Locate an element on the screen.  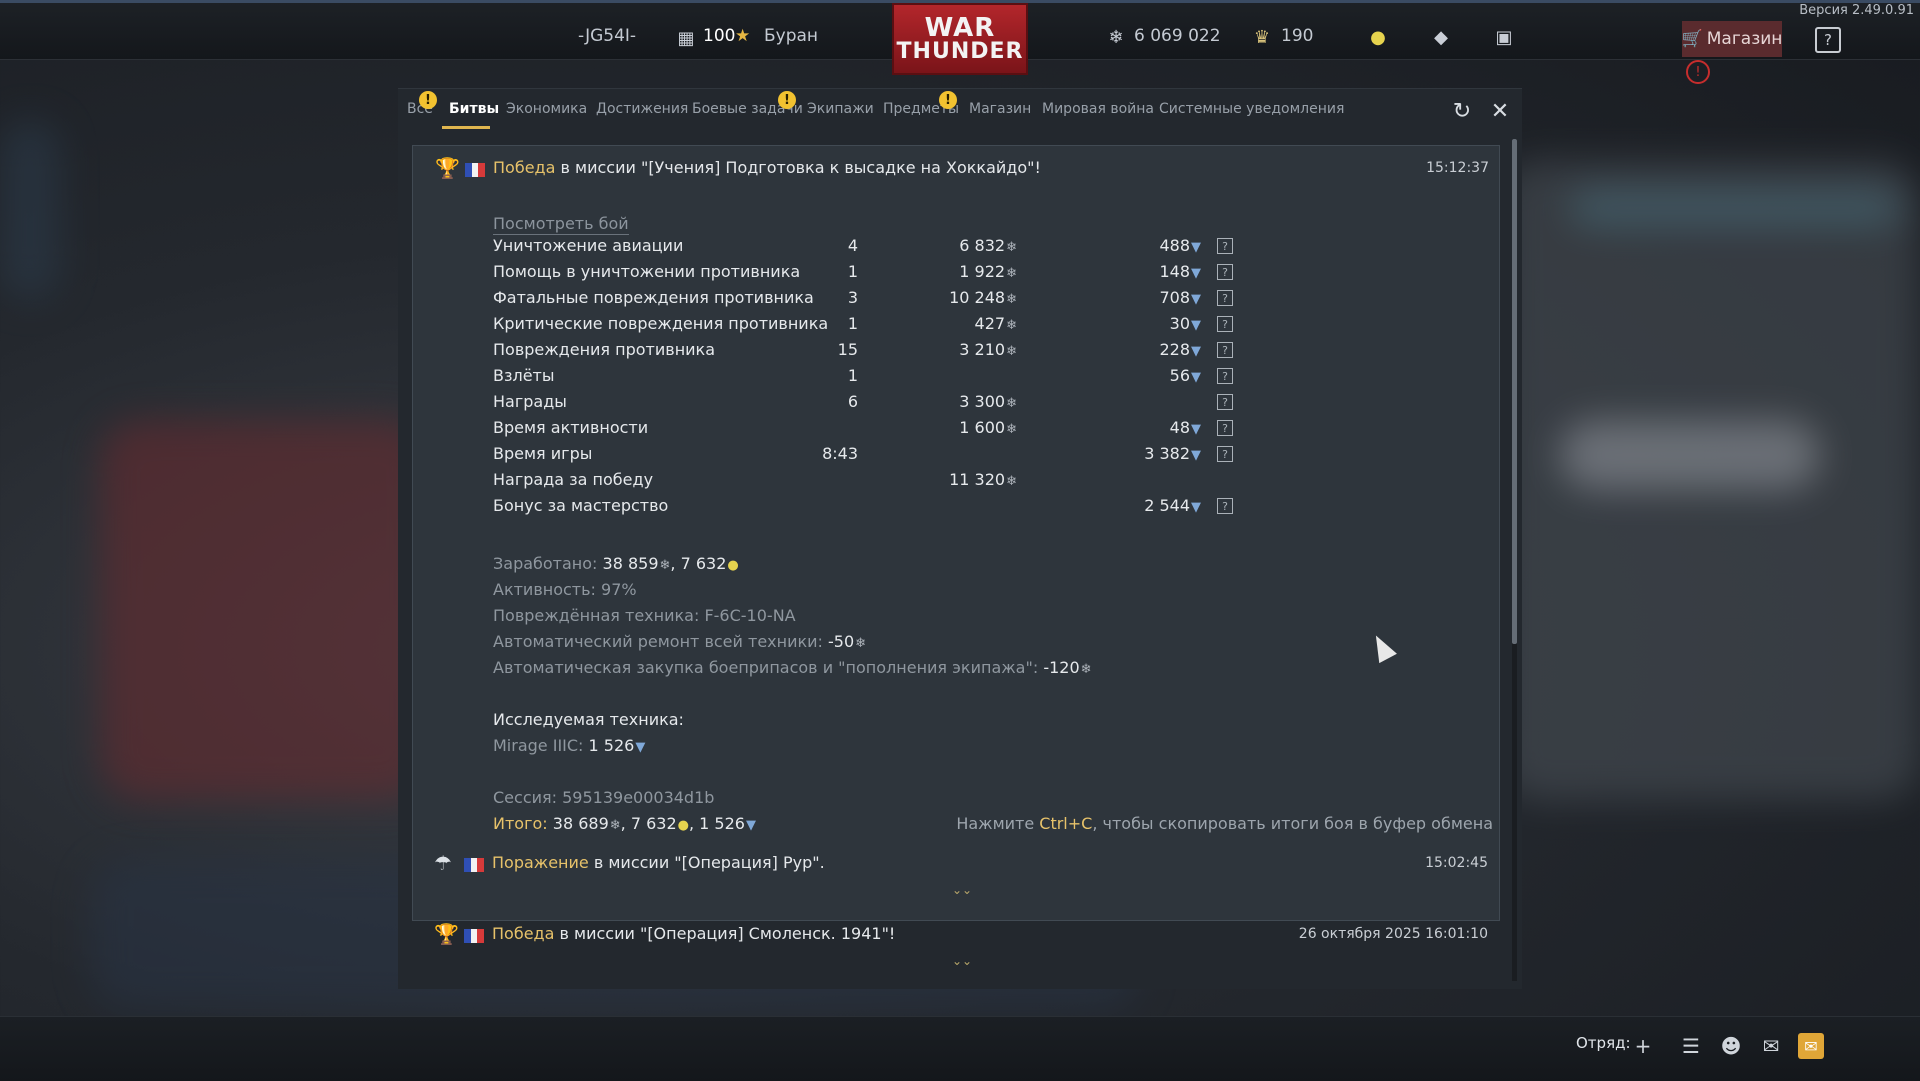
scrollbar is located at coordinates (1514, 560).